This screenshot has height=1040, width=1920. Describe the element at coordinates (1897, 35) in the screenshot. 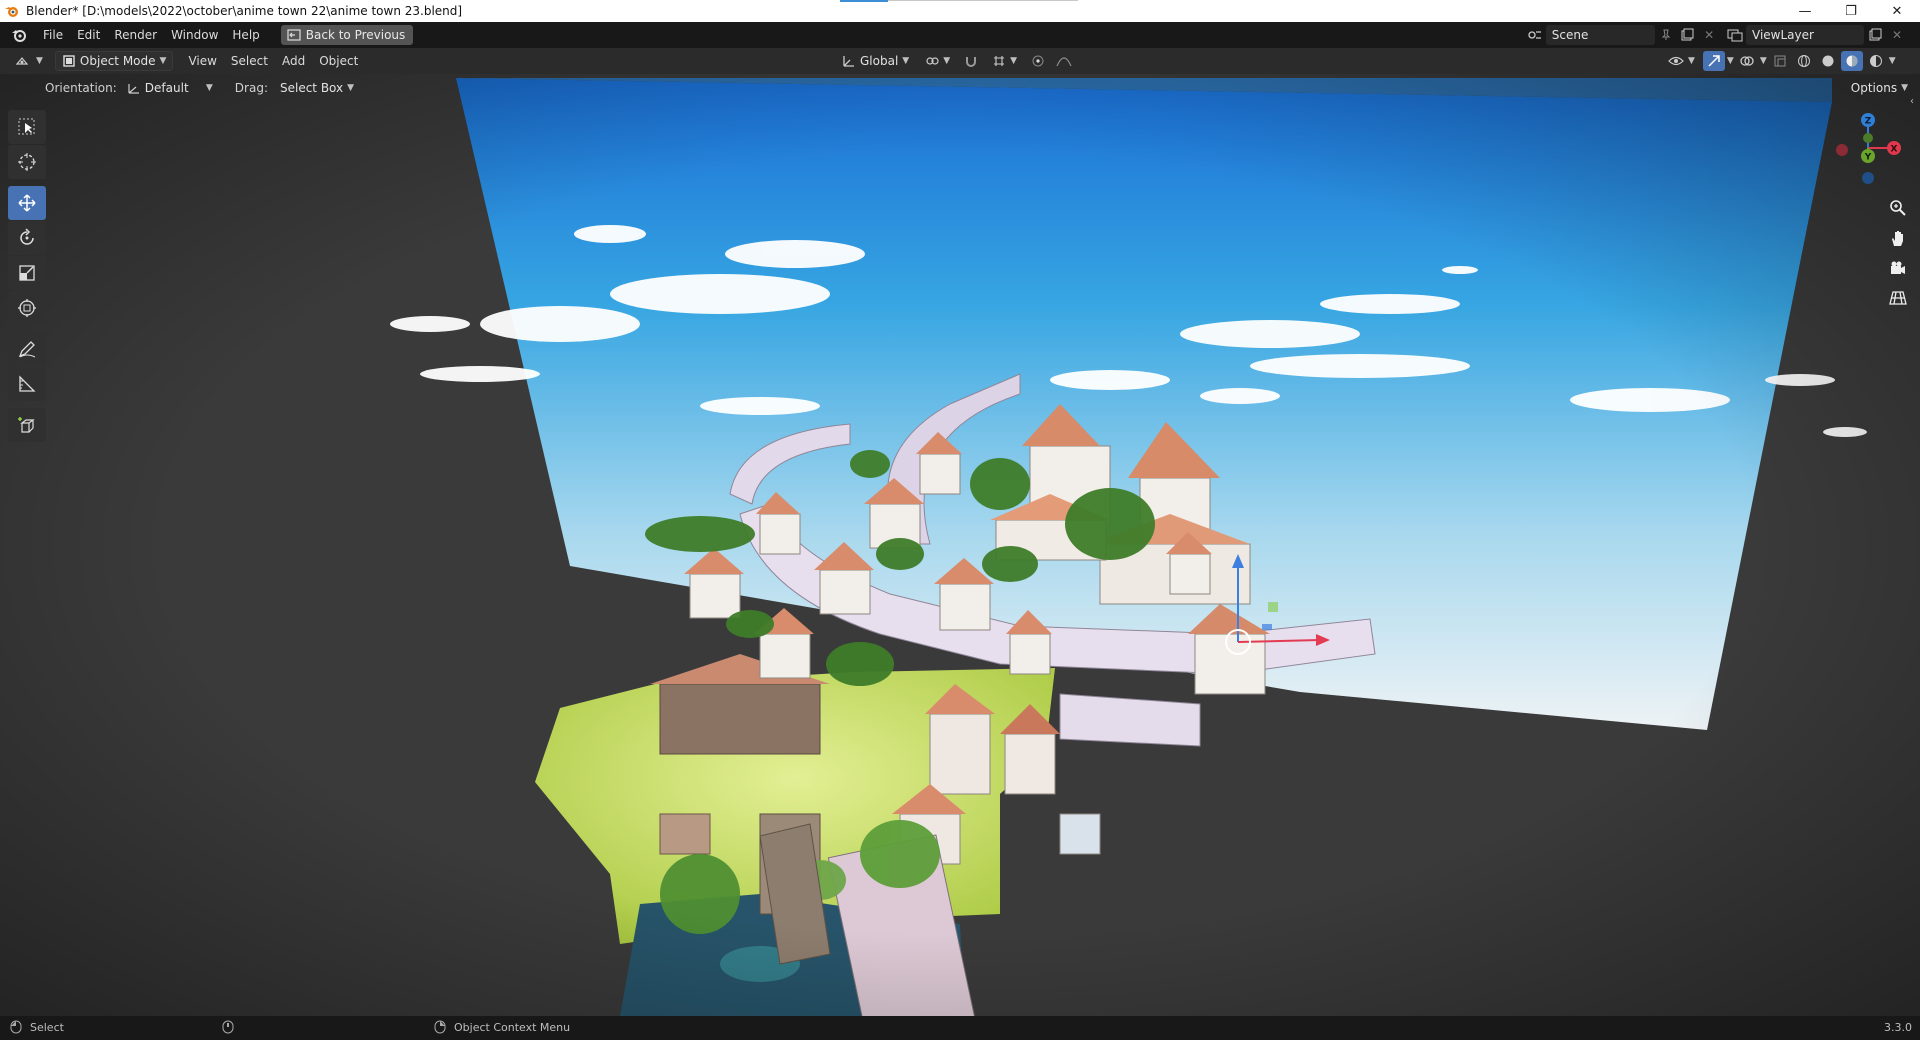

I see `delete-view-layer-icon: ✕` at that location.